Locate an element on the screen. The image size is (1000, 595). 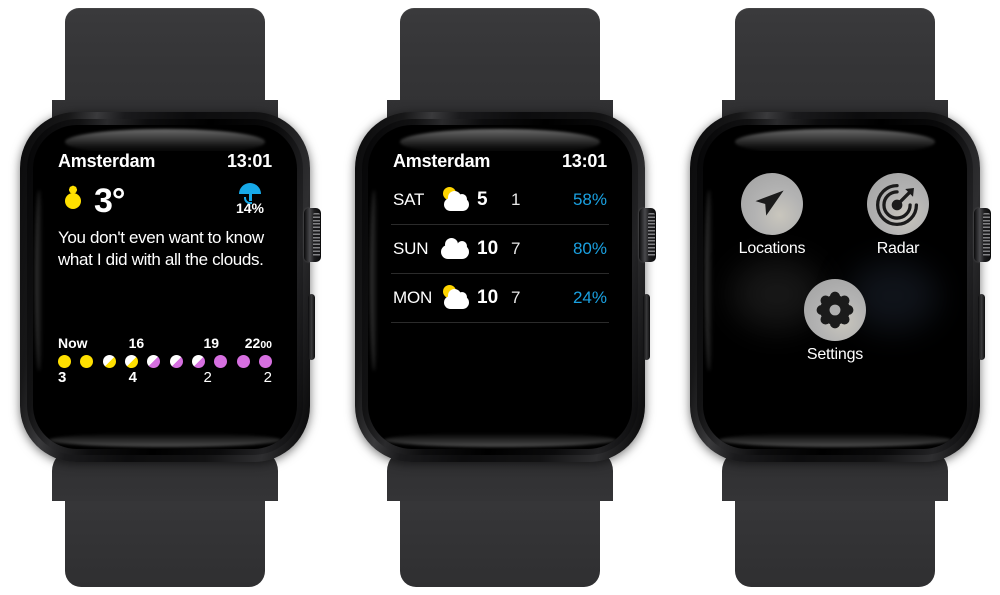
menu-item-locations: Locations is located at coordinates (772, 215).